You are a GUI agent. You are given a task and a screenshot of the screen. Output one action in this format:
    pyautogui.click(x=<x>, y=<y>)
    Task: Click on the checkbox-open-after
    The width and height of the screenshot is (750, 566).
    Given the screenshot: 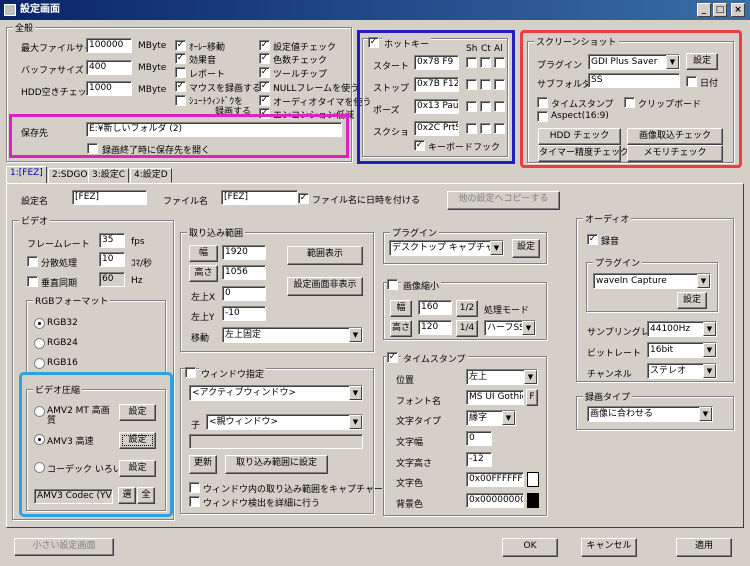 What is the action you would take?
    pyautogui.click(x=92, y=148)
    